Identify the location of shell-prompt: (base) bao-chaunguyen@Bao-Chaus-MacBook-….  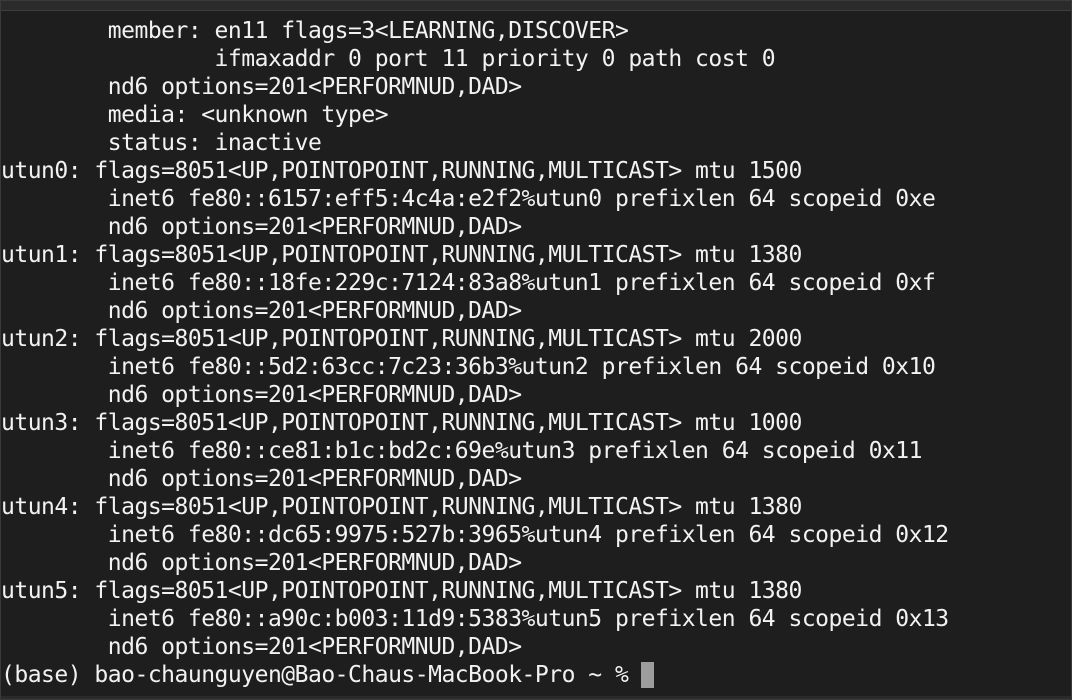
(315, 675).